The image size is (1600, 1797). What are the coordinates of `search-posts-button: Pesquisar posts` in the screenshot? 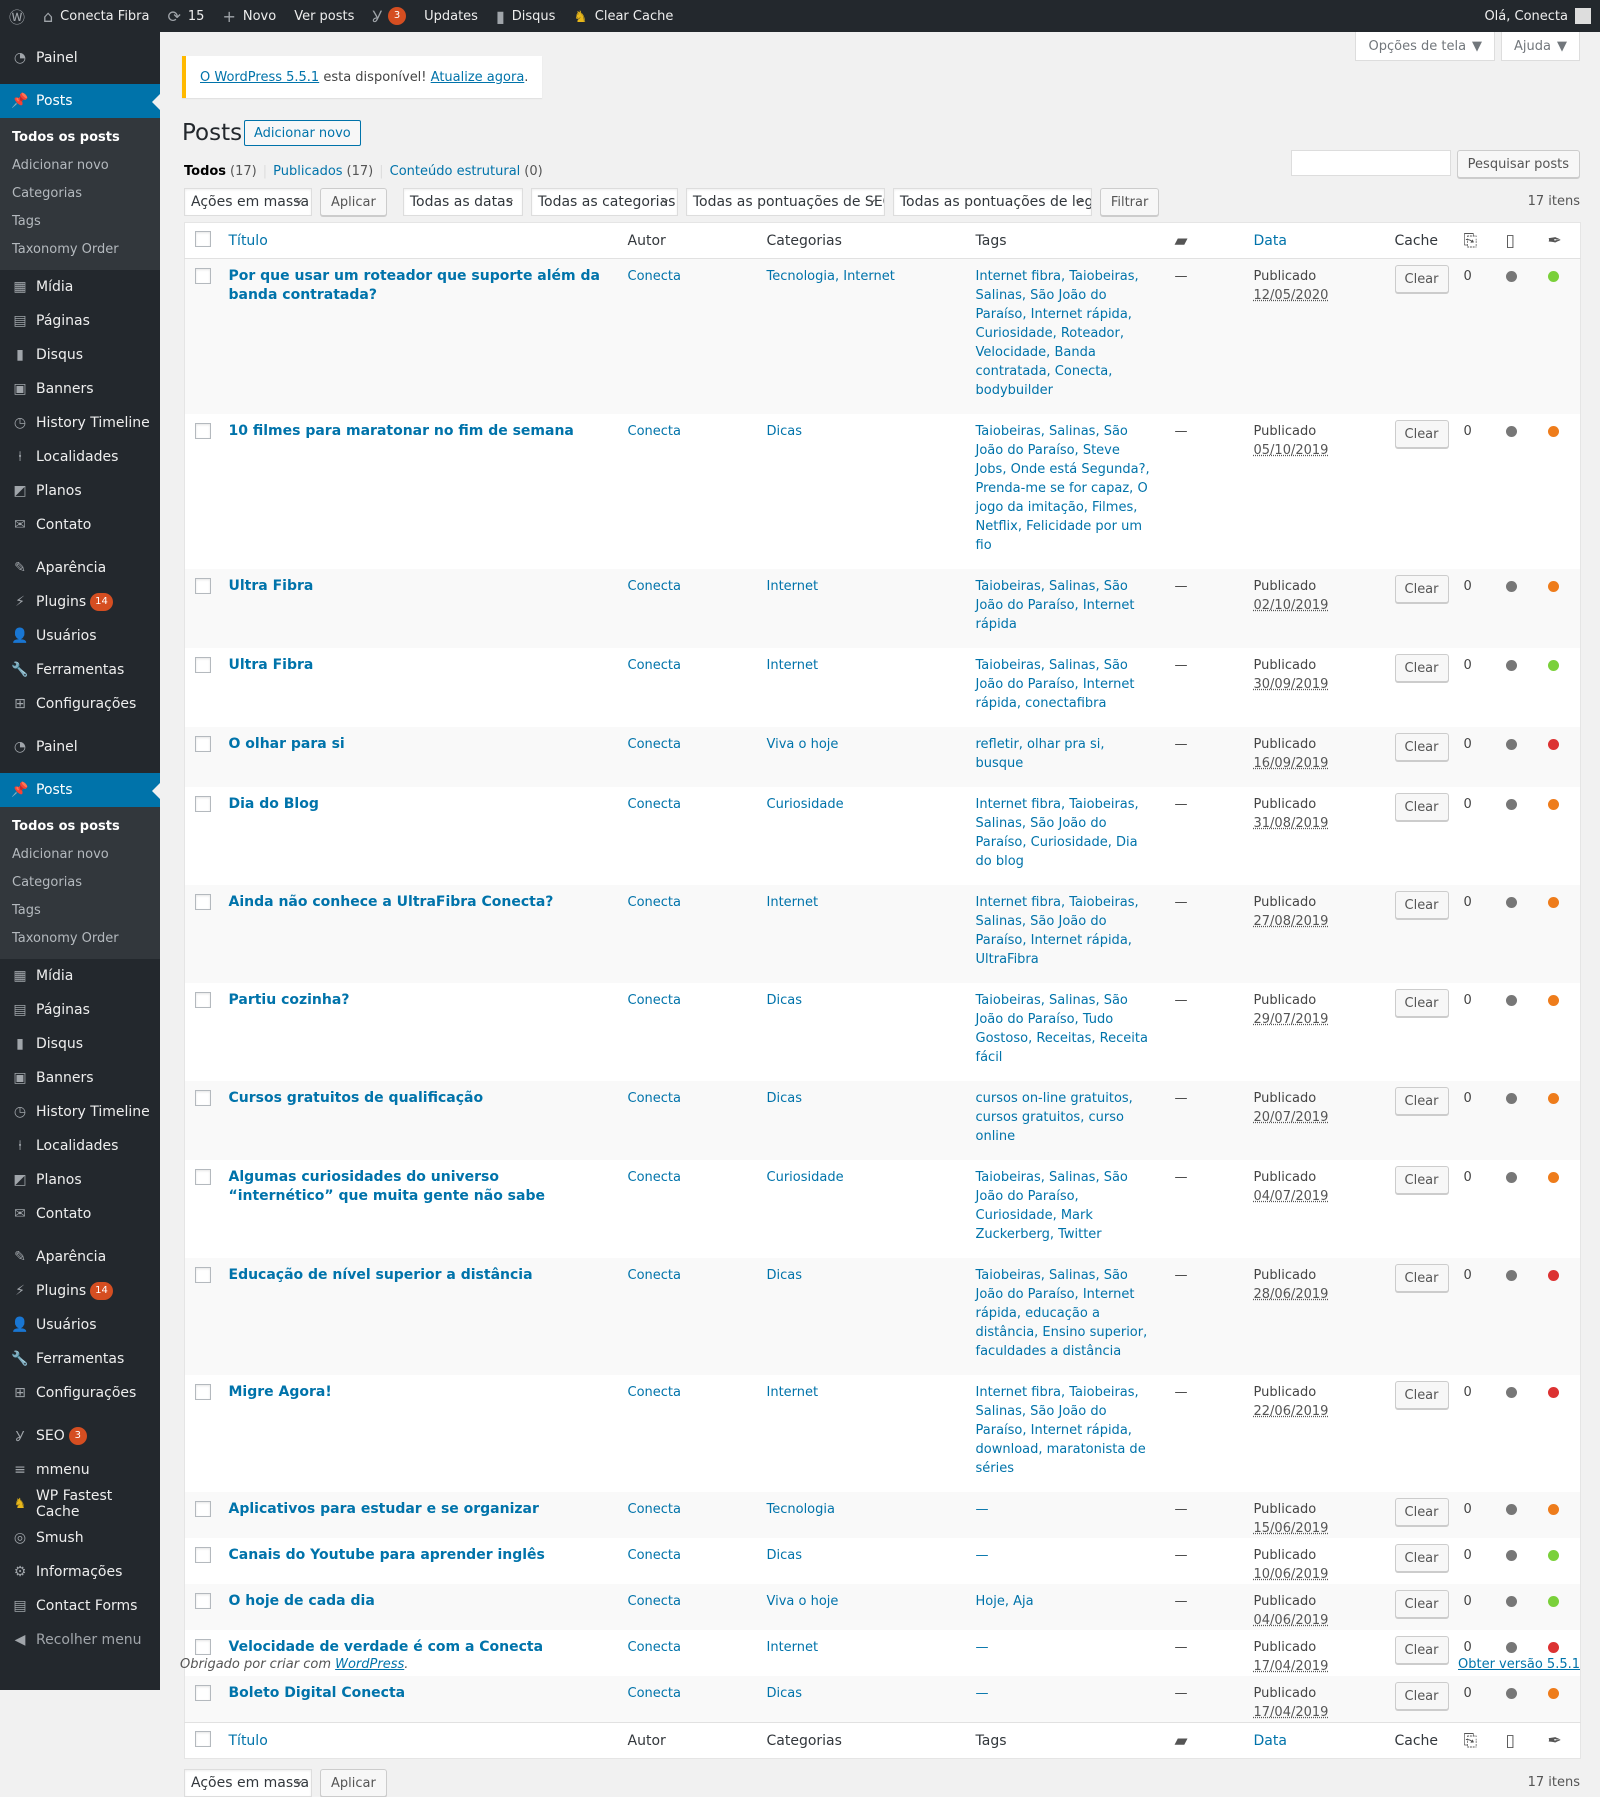 It's located at (1518, 164).